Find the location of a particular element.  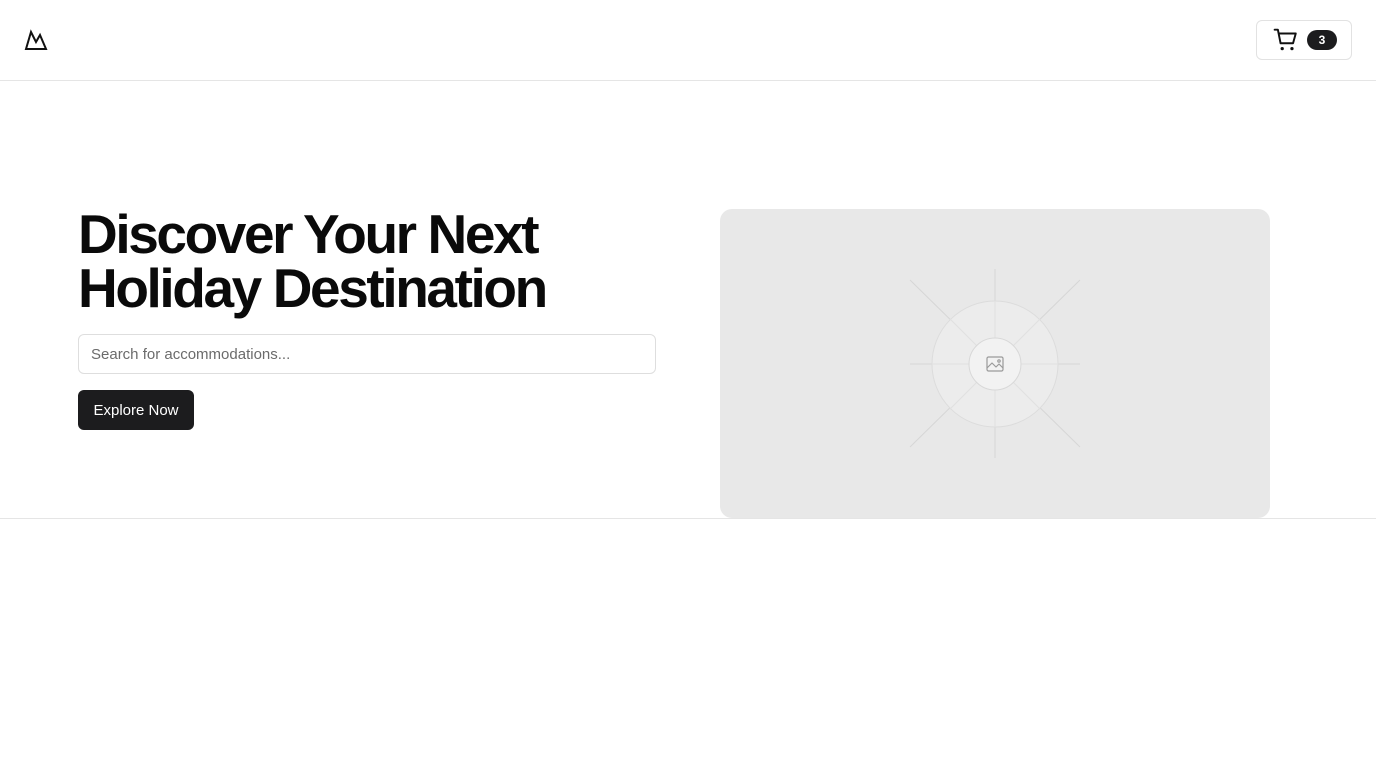

mountain-logo-icon is located at coordinates (36, 40).